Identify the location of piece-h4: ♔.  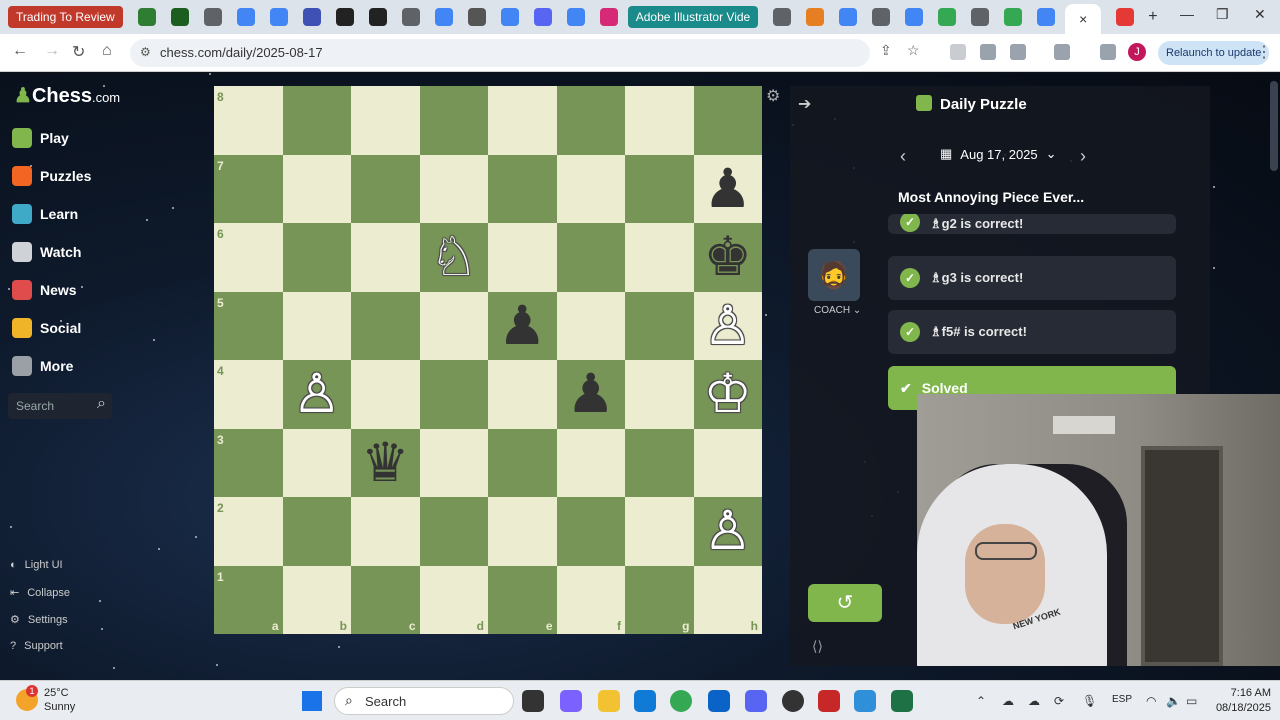
(728, 394).